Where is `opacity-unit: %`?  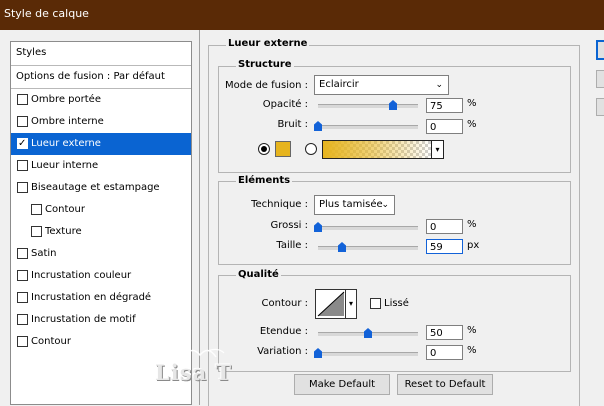 opacity-unit: % is located at coordinates (472, 103).